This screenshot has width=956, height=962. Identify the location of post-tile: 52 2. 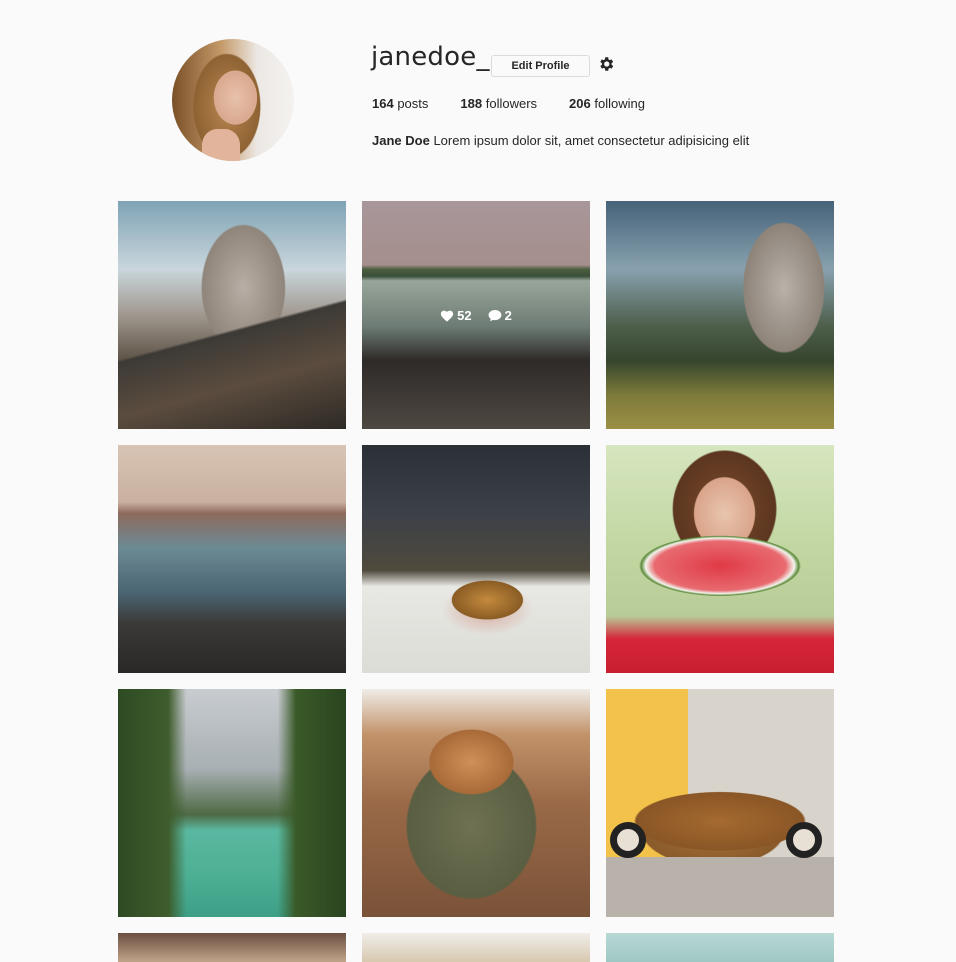
(476, 315).